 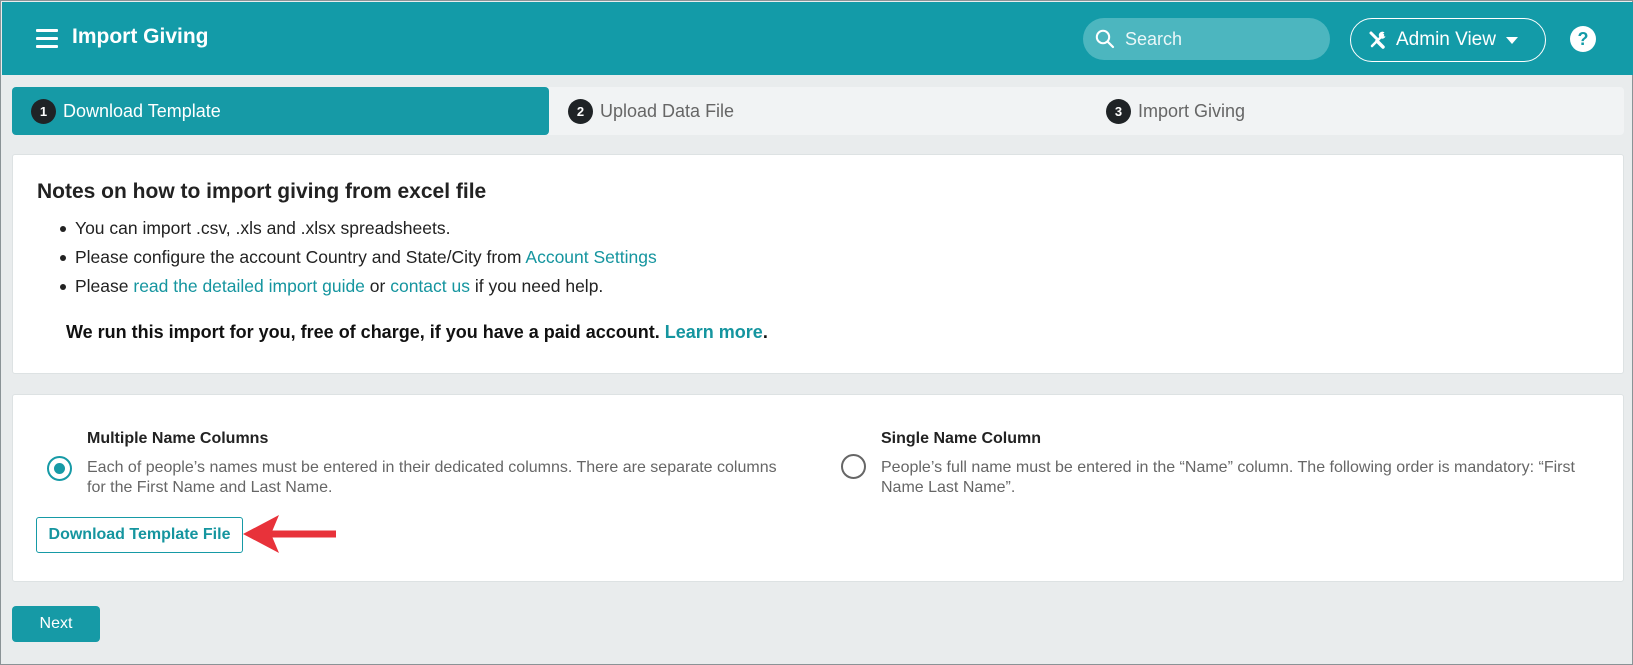 I want to click on admin-view-label: Admin View, so click(x=1446, y=39).